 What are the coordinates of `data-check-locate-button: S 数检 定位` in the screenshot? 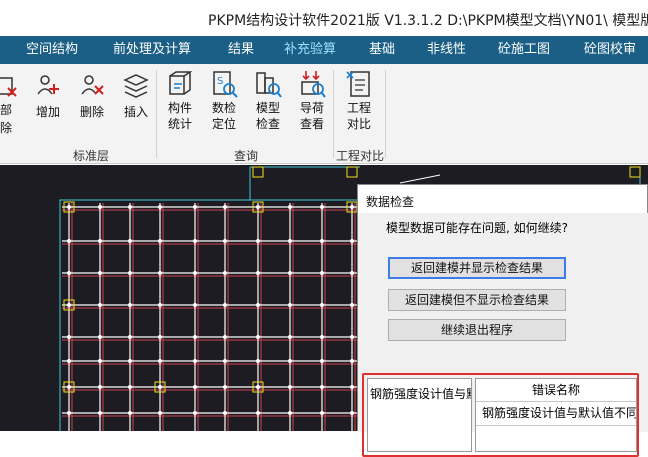 It's located at (224, 101).